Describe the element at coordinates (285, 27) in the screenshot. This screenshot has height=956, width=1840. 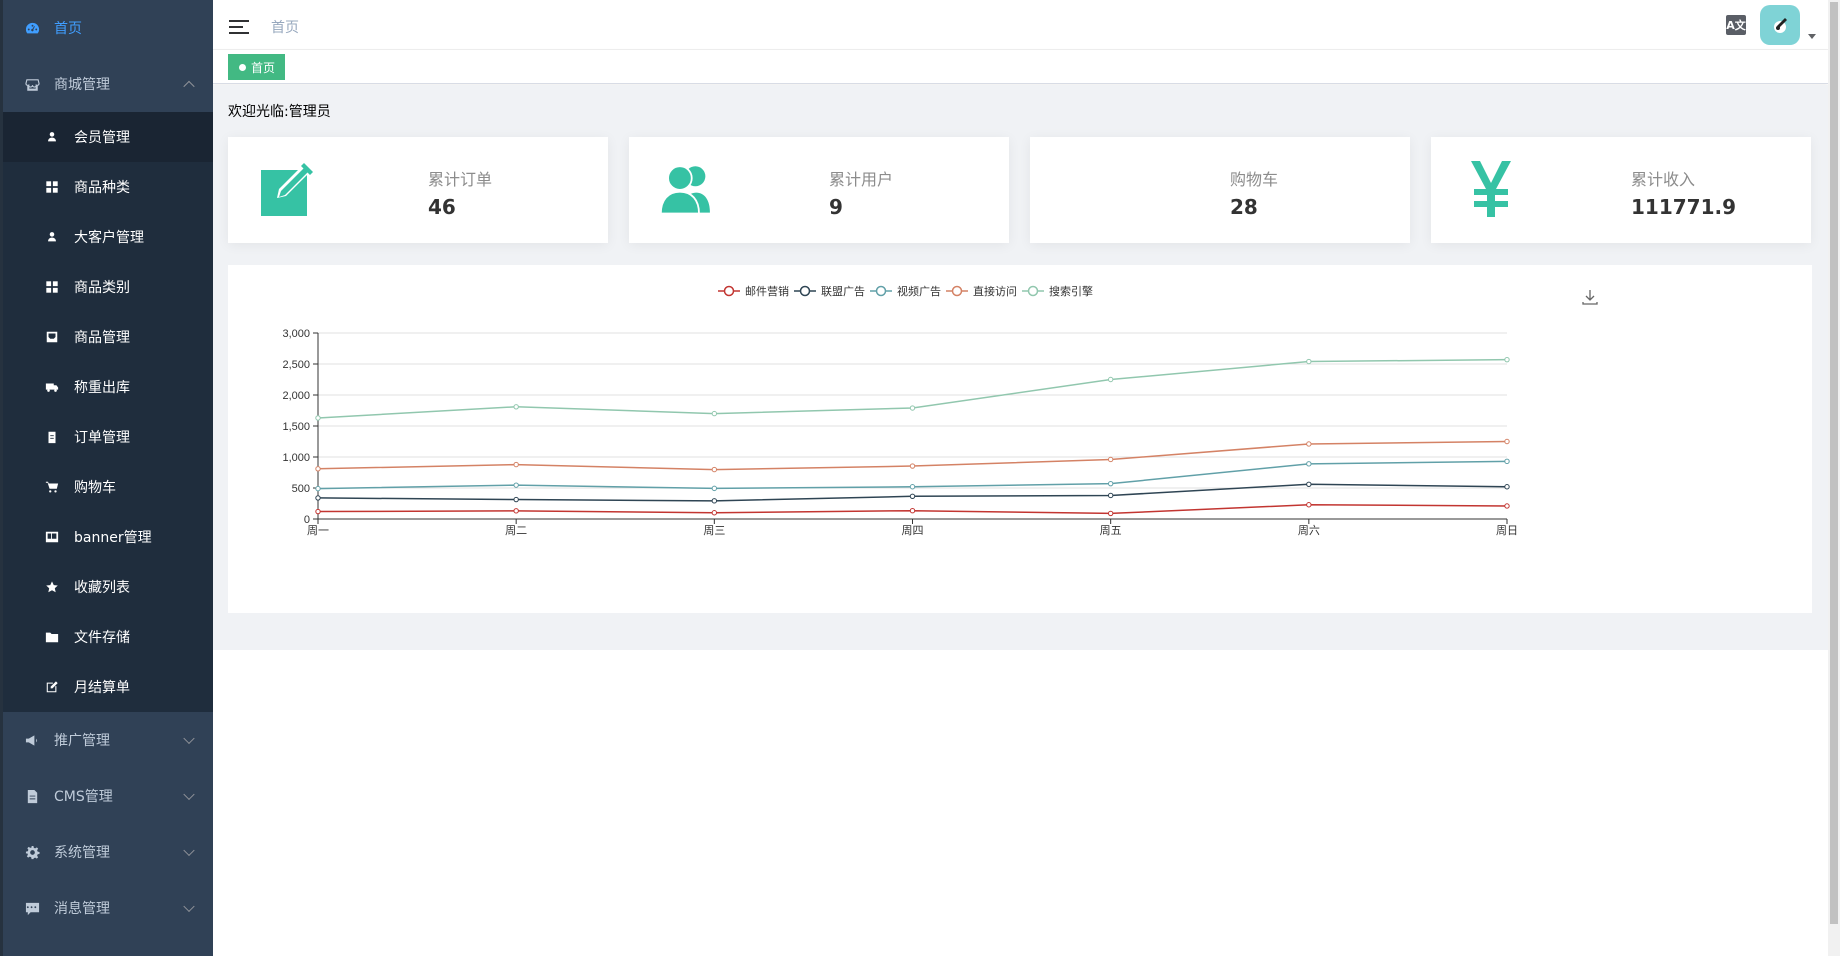
I see `breadcrumb: 首页` at that location.